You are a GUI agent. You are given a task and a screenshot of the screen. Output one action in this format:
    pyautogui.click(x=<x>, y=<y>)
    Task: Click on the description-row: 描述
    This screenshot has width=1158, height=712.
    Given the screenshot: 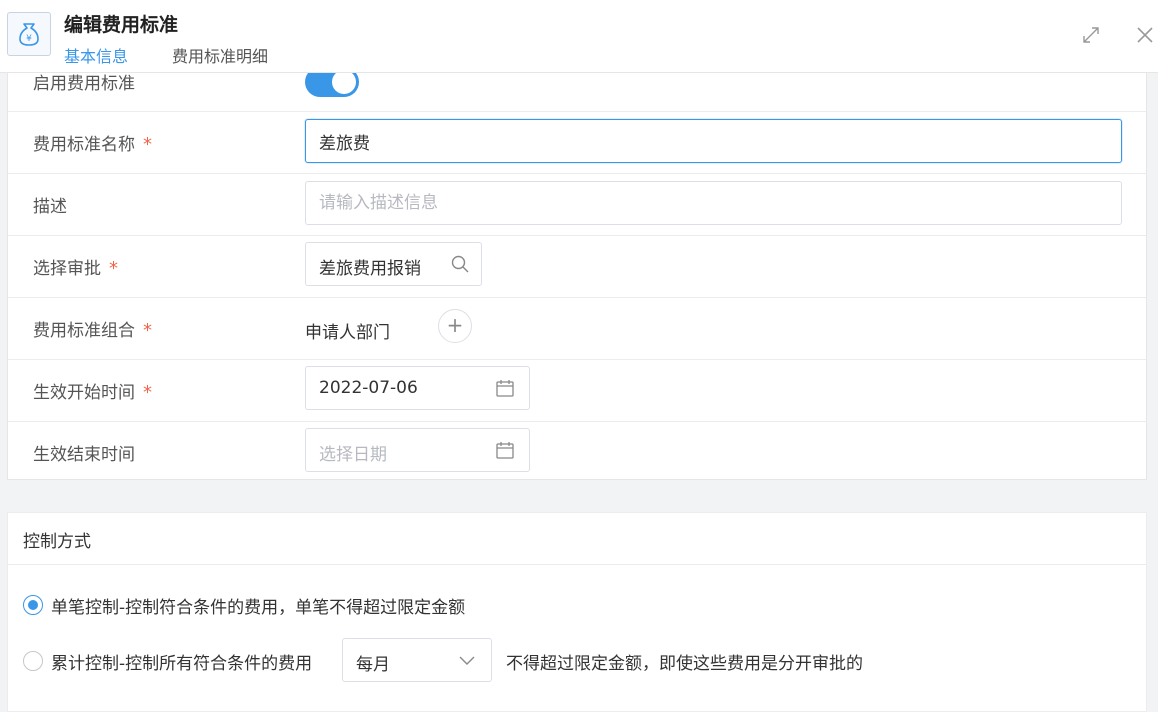 What is the action you would take?
    pyautogui.click(x=577, y=204)
    